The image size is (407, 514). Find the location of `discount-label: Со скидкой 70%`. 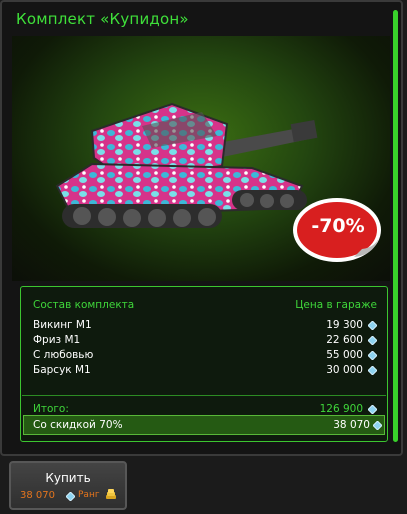

discount-label: Со скидкой 70% is located at coordinates (78, 425).